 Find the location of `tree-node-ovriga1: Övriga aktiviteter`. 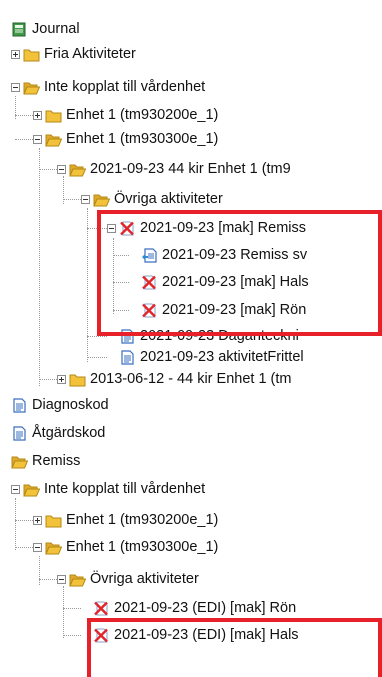

tree-node-ovriga1: Övriga aktiviteter is located at coordinates (191, 199).